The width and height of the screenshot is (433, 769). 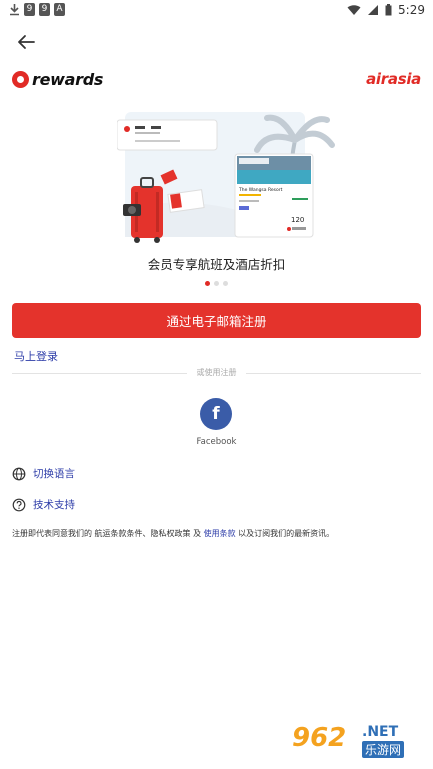 I want to click on watermark-number: 962, so click(x=319, y=738).